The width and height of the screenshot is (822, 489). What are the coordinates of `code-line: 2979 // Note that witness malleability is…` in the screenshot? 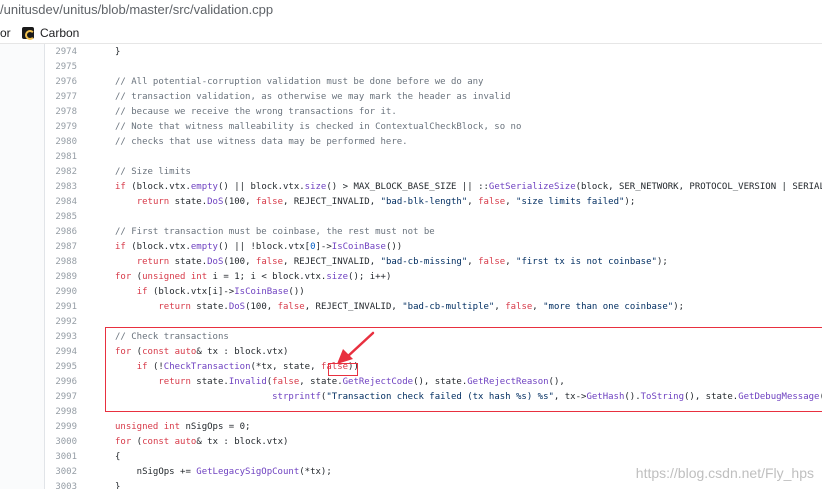 It's located at (433, 127).